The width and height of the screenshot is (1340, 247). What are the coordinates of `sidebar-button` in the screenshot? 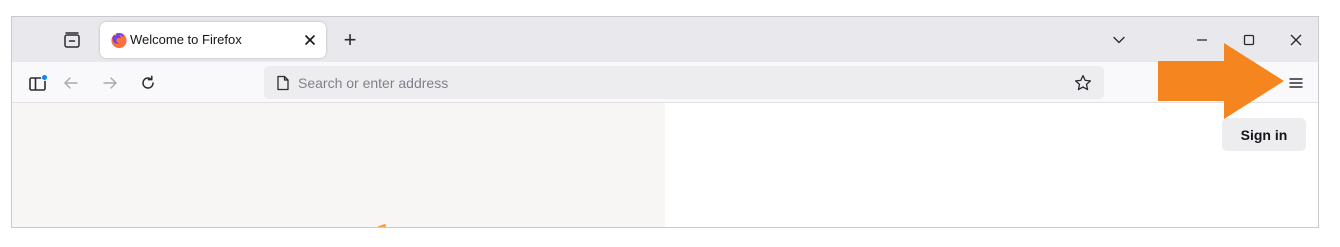 It's located at (38, 83).